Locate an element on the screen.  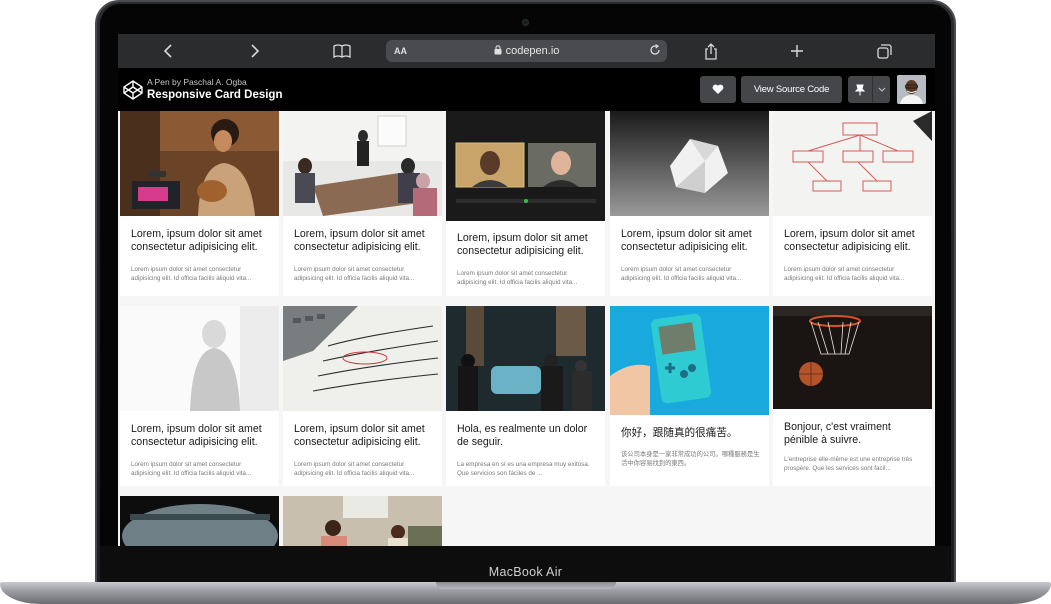
card-image-harbor-view is located at coordinates (199, 521).